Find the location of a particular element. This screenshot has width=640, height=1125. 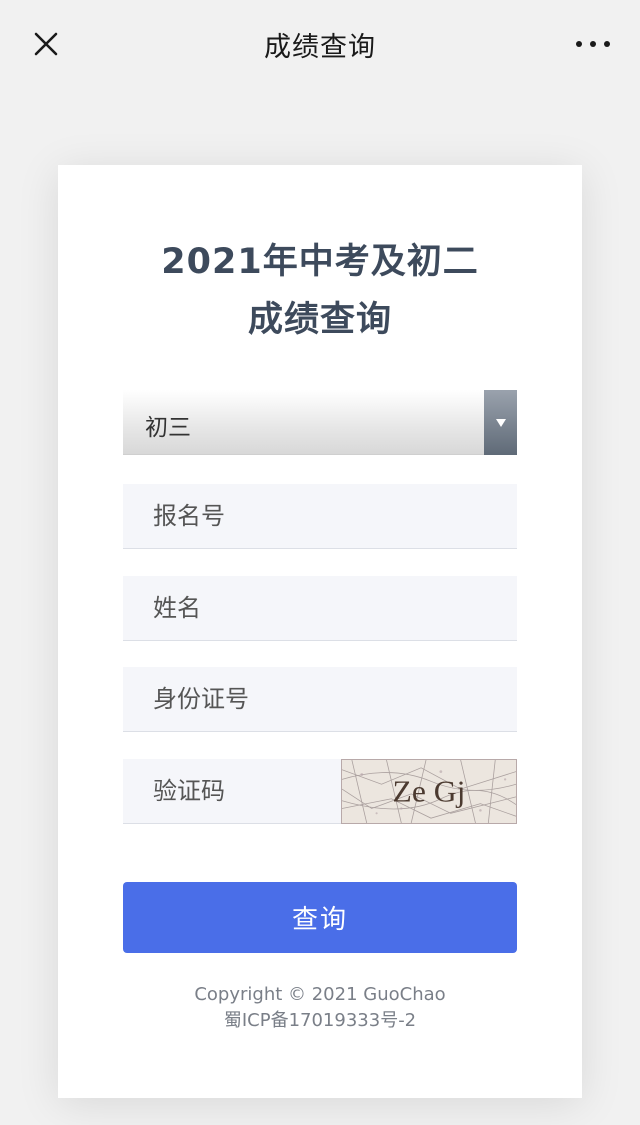

id-number-input is located at coordinates (320, 699).